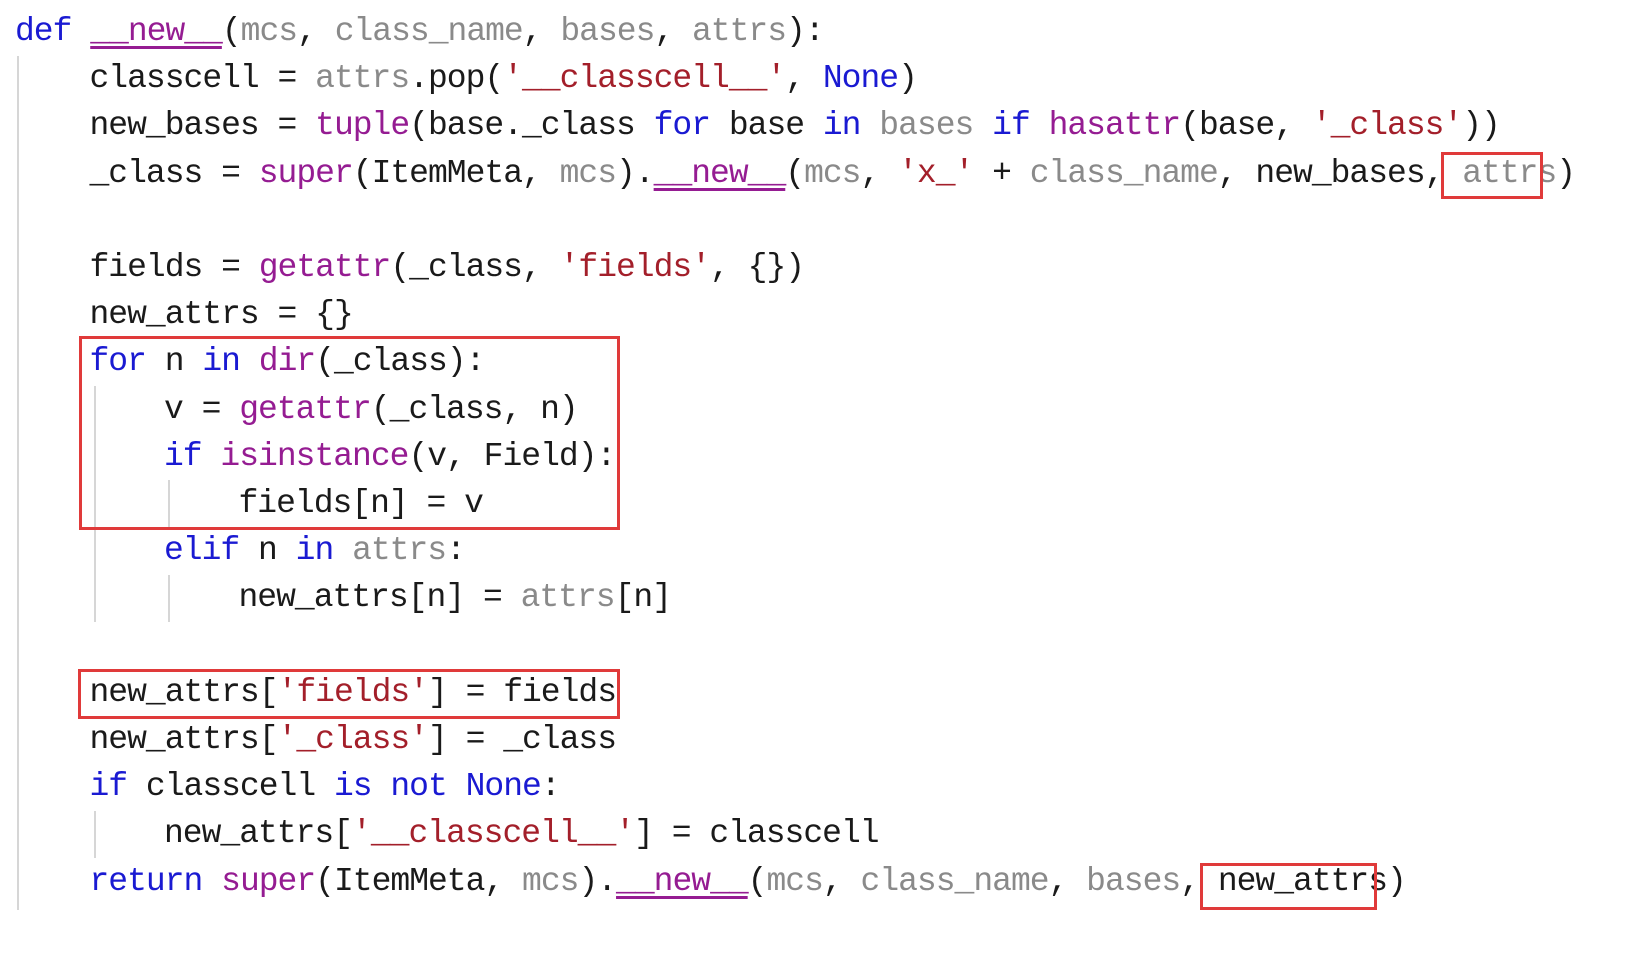 This screenshot has height=958, width=1642. I want to click on code-token: ] = classcell, so click(756, 834).